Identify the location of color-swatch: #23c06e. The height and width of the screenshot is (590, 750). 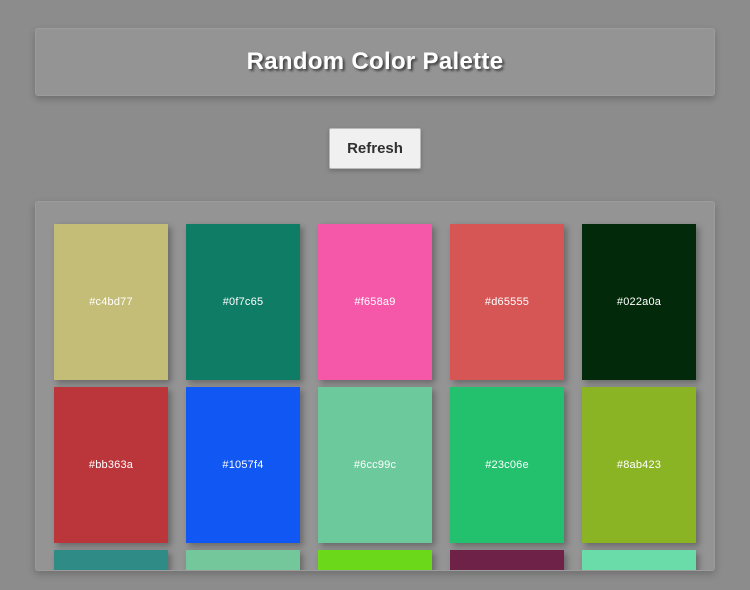
(507, 465).